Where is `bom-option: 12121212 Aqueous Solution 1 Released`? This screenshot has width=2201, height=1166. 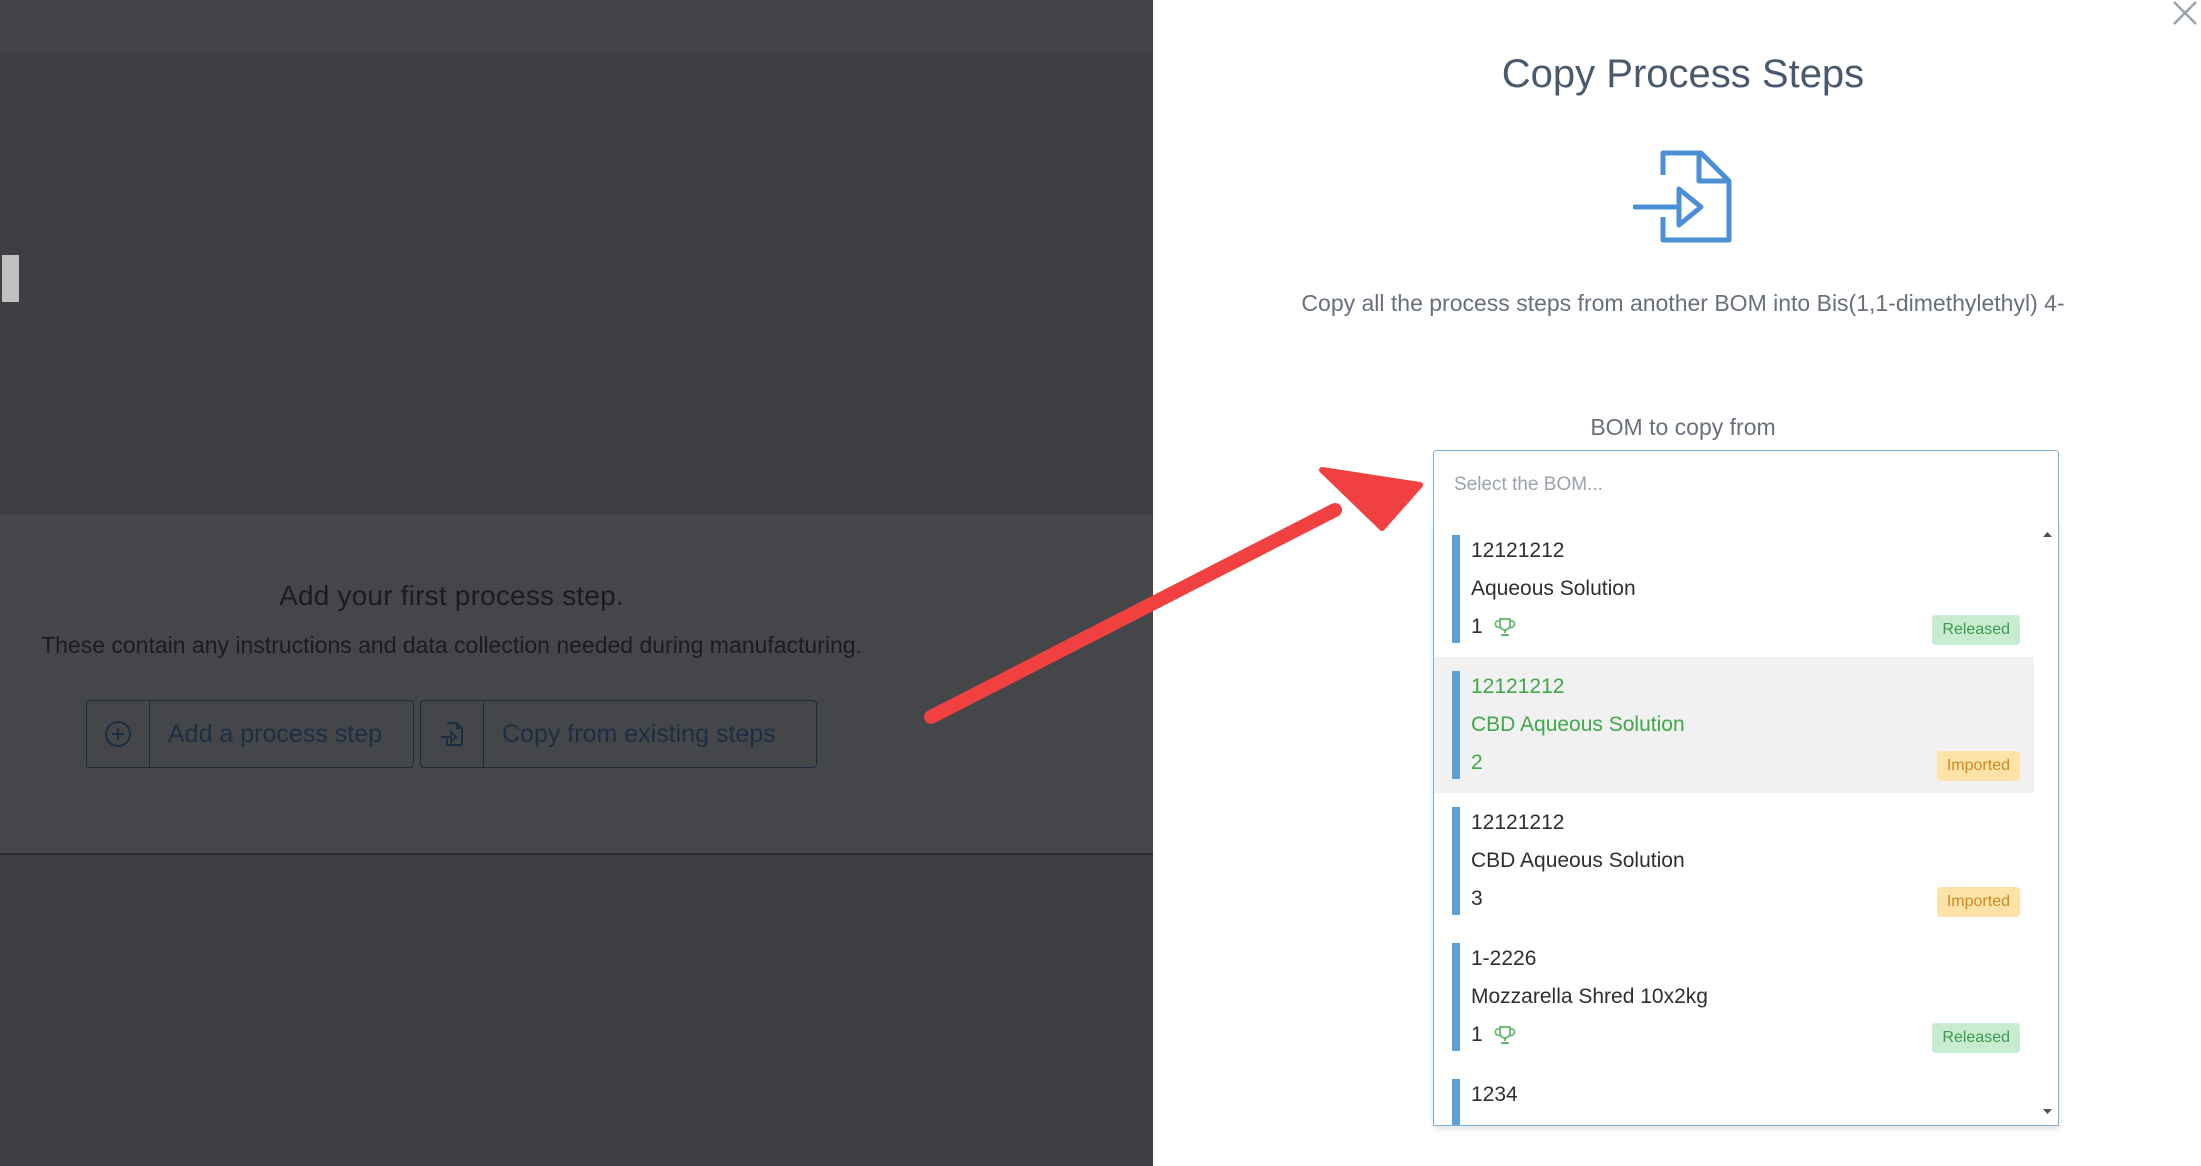
bom-option: 12121212 Aqueous Solution 1 Released is located at coordinates (1734, 589).